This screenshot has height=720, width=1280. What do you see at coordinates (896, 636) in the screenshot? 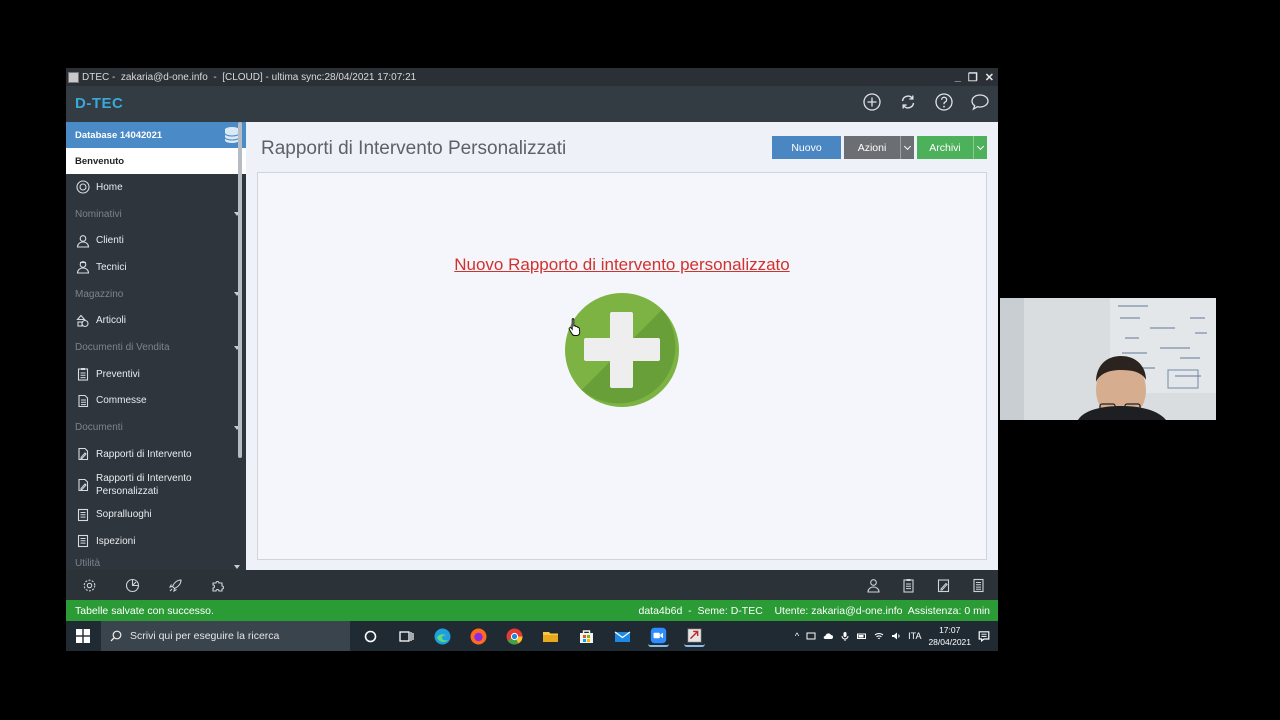
I see `volume-icon` at bounding box center [896, 636].